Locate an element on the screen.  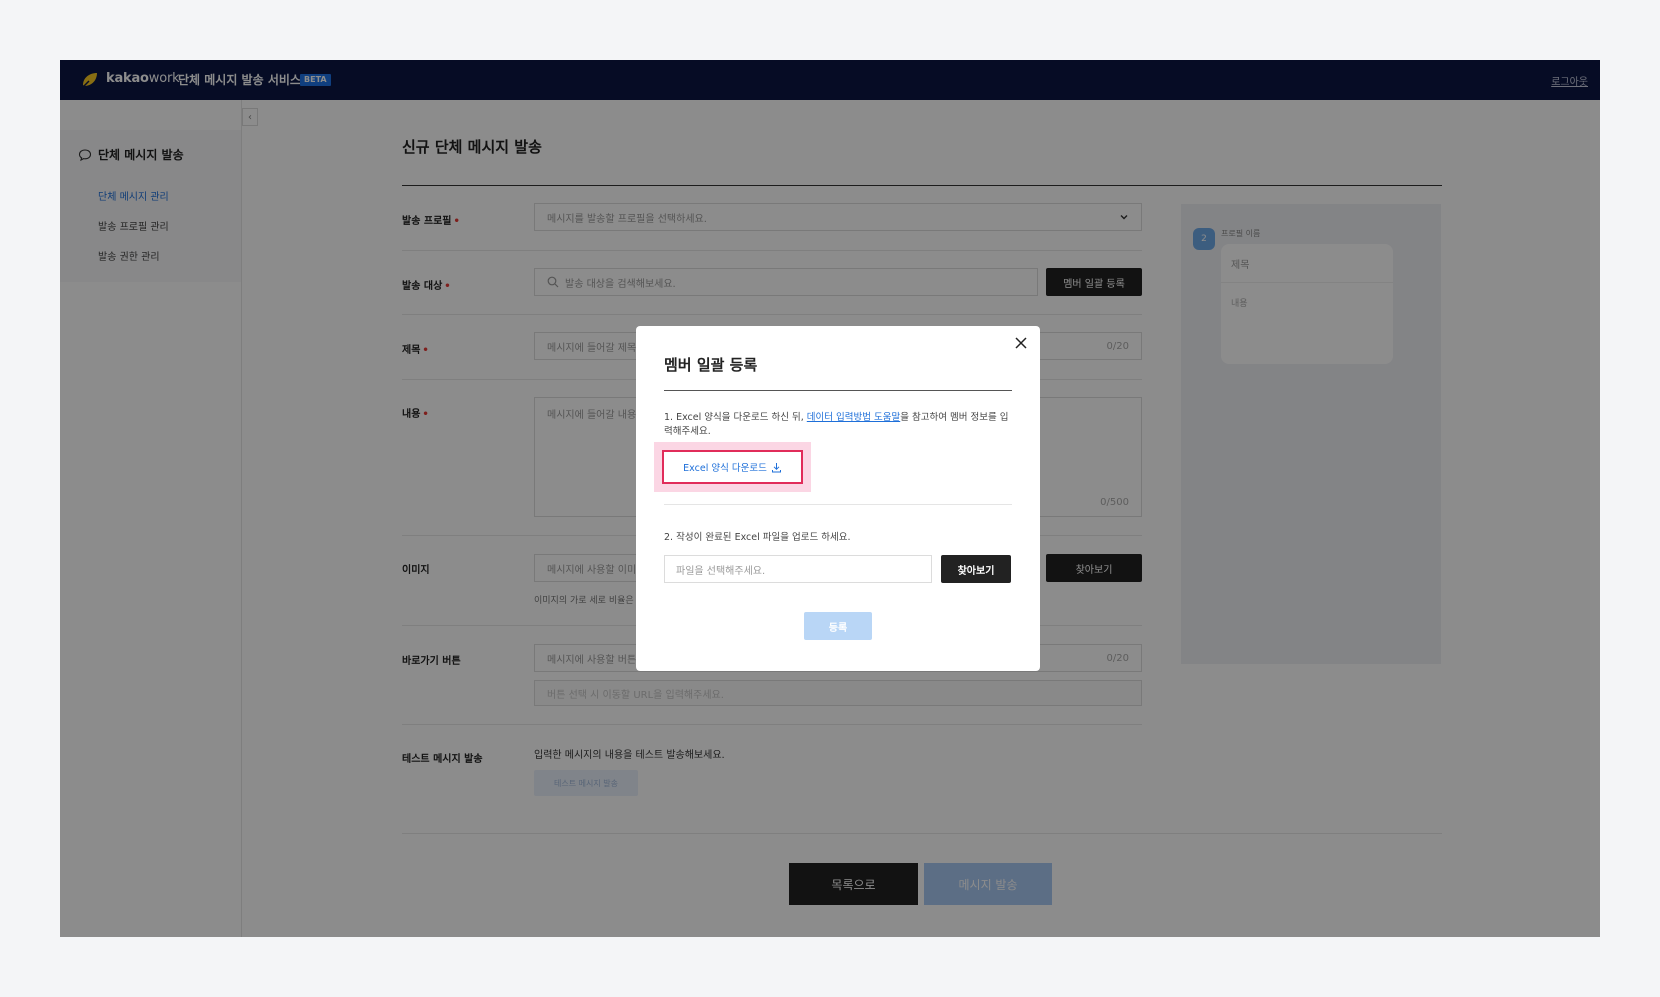
file-select-input: 파일을 선택해주세요. is located at coordinates (798, 569).